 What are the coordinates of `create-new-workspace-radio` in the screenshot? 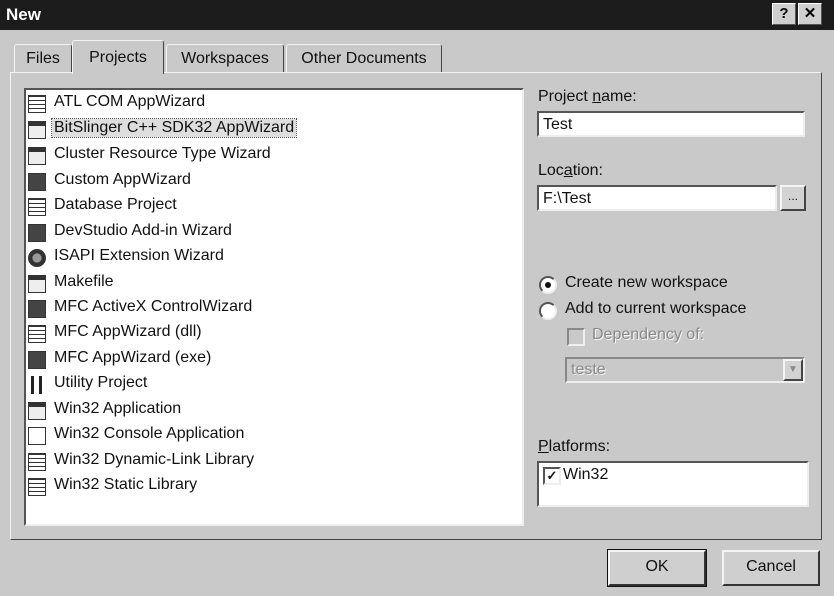 It's located at (548, 285).